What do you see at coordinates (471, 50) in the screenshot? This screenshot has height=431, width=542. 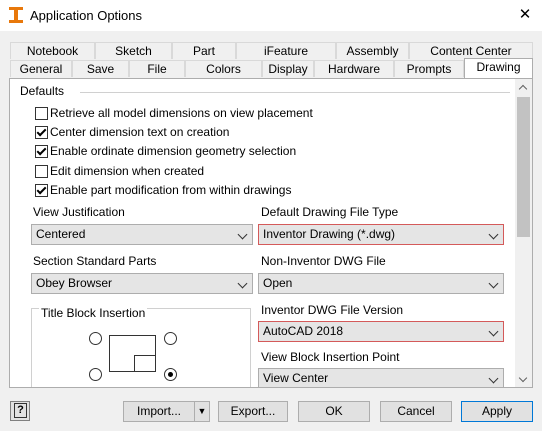 I see `tab-content-center: Content Center` at bounding box center [471, 50].